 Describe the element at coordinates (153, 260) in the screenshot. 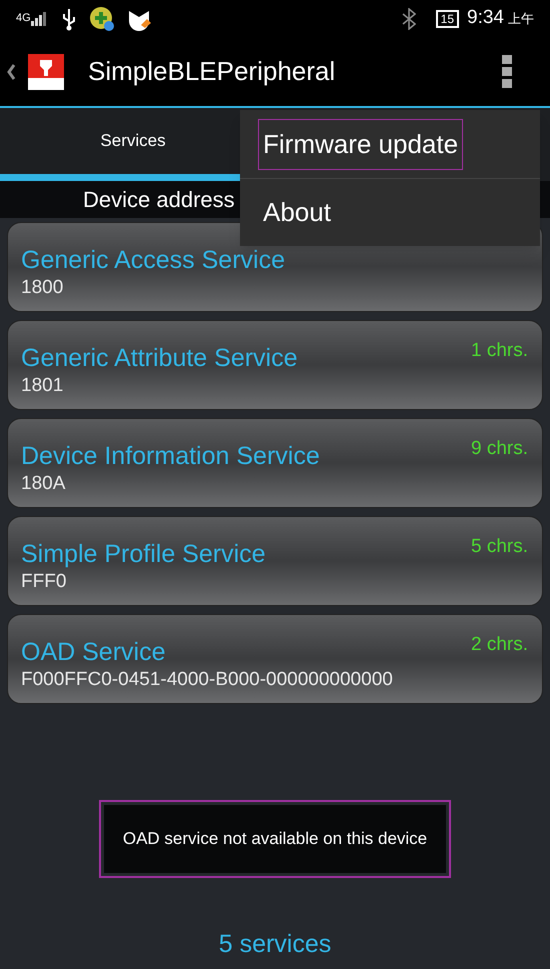

I see `service-name: Generic Access Service` at that location.